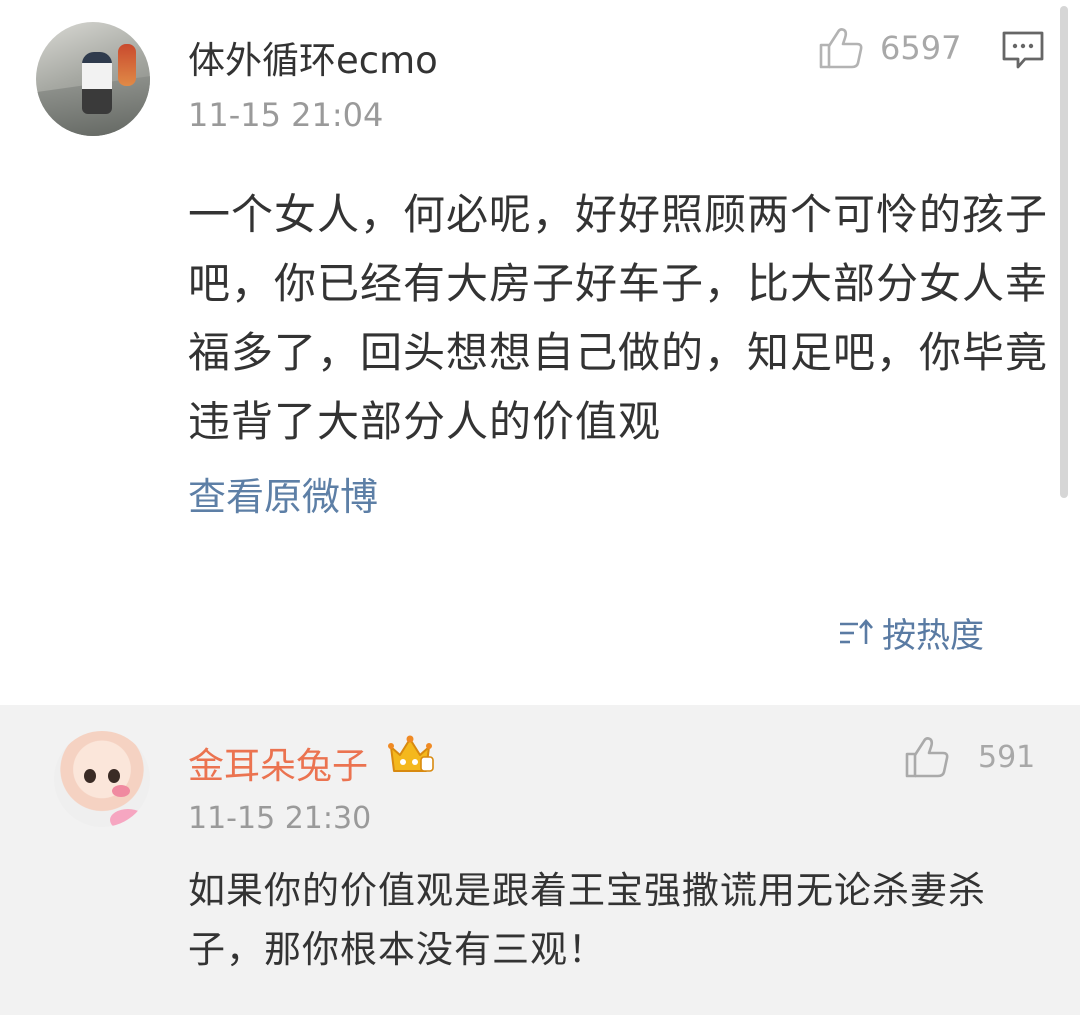 The width and height of the screenshot is (1080, 1015). What do you see at coordinates (313, 57) in the screenshot?
I see `main-username: 体外循环ecmo` at bounding box center [313, 57].